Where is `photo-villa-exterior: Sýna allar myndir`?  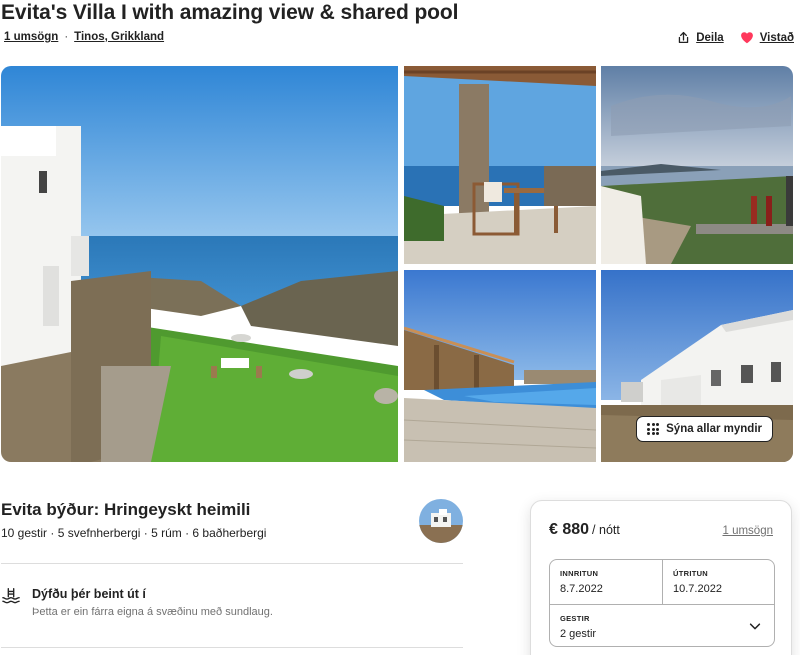
photo-villa-exterior: Sýna allar myndir is located at coordinates (697, 366).